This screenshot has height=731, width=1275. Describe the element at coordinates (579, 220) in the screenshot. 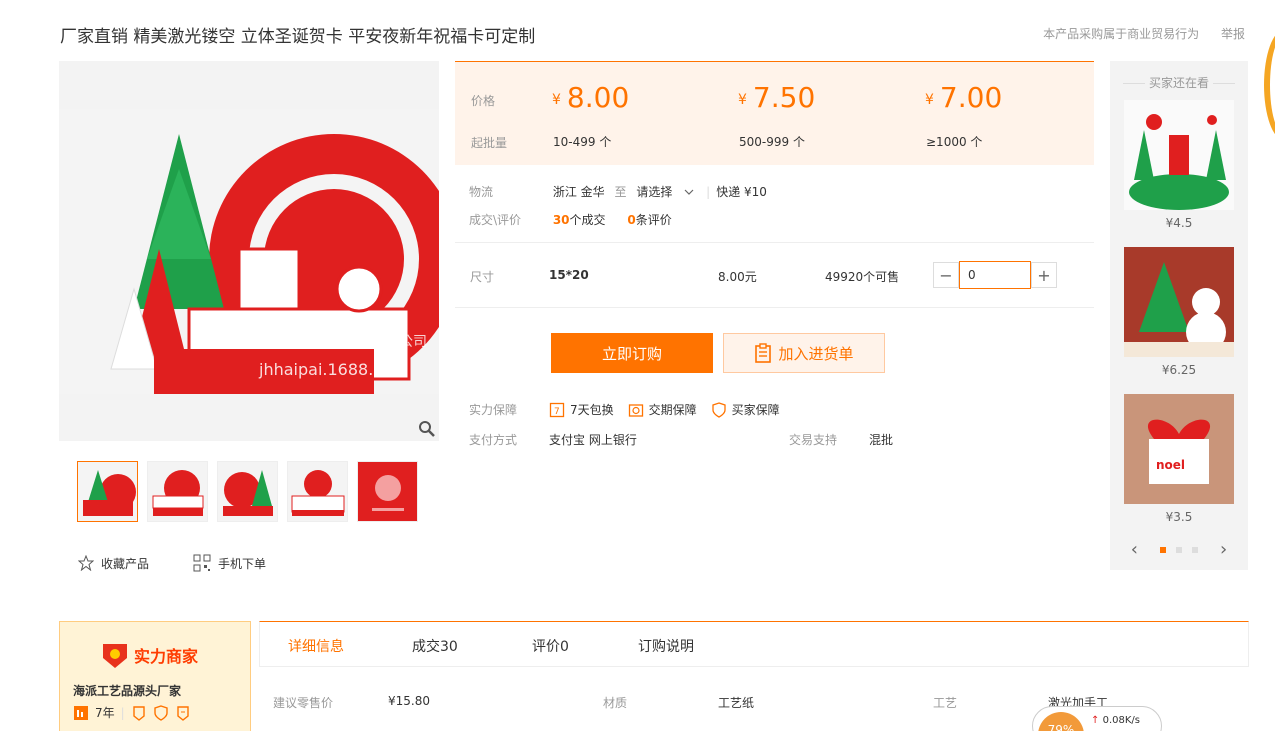

I see `deals-count-link: 30个成交` at that location.